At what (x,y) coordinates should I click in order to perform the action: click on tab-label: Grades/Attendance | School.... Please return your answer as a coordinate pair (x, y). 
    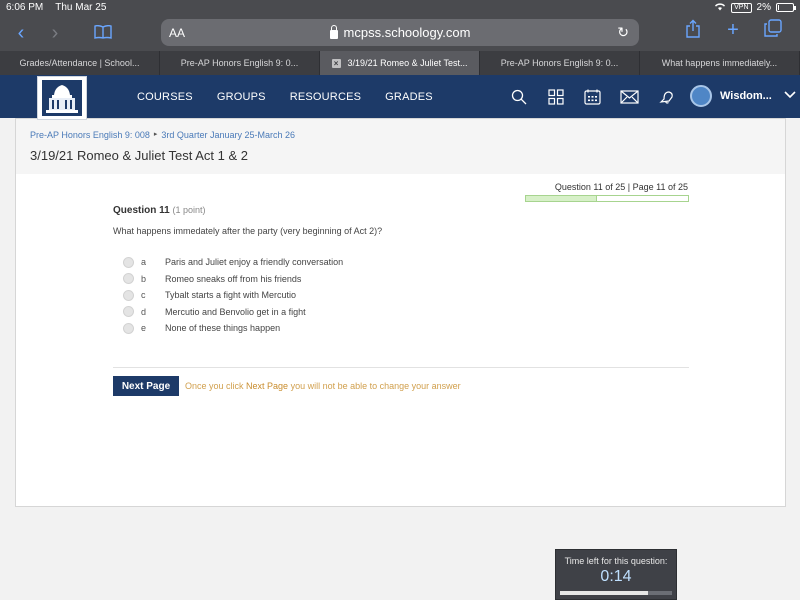
    Looking at the image, I should click on (79, 63).